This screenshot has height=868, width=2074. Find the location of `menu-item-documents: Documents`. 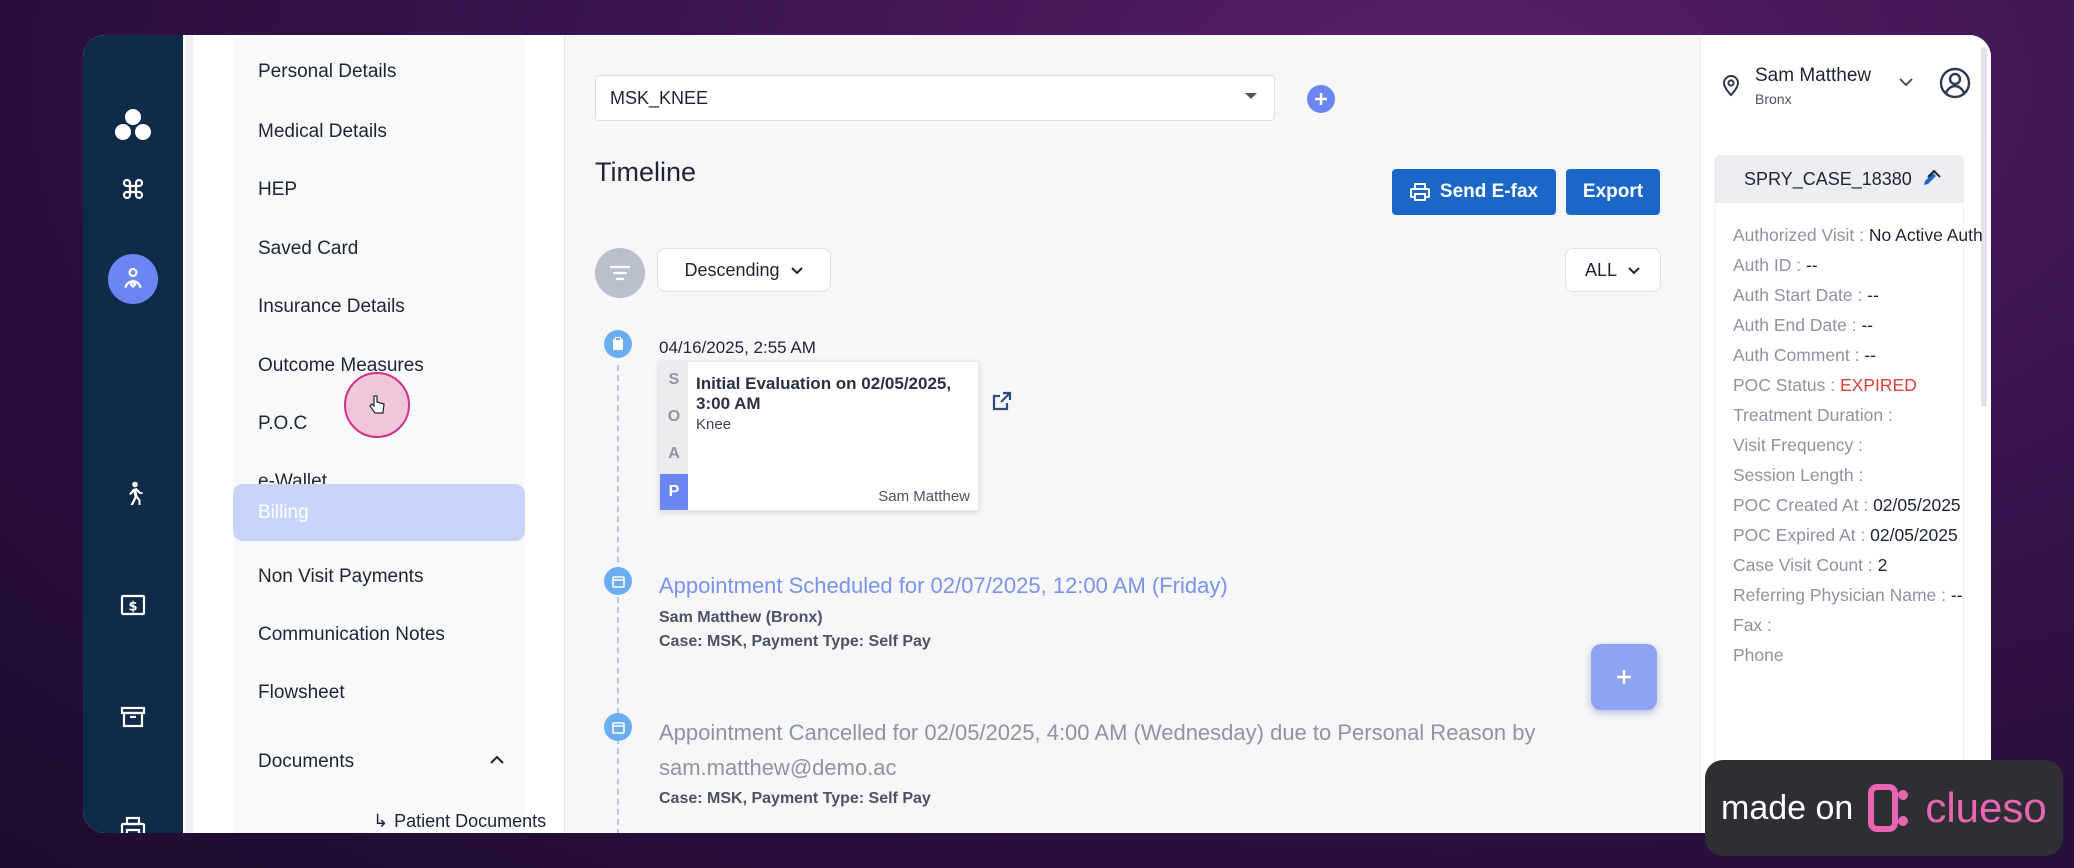

menu-item-documents: Documents is located at coordinates (379, 761).